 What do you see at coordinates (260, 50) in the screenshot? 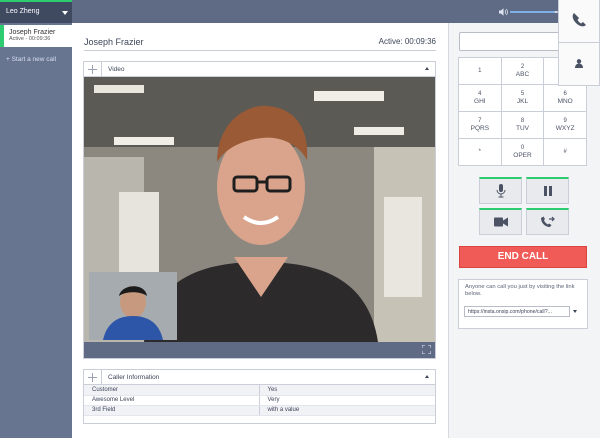
I see `divider` at bounding box center [260, 50].